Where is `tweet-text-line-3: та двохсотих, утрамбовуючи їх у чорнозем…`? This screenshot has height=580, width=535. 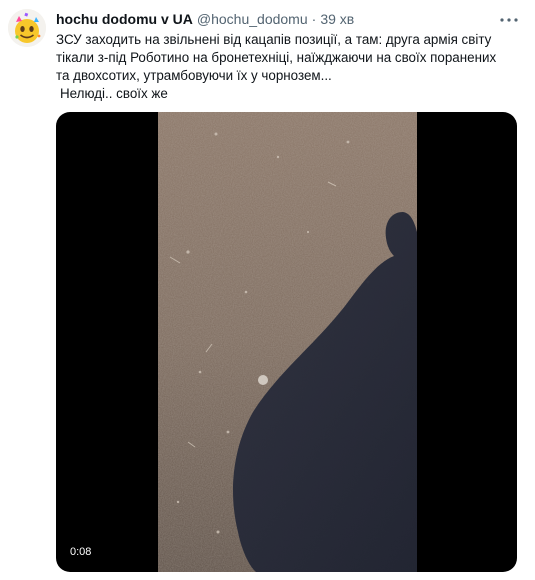
tweet-text-line-3: та двохсотих, утрамбовуючи їх у чорнозем… is located at coordinates (194, 75).